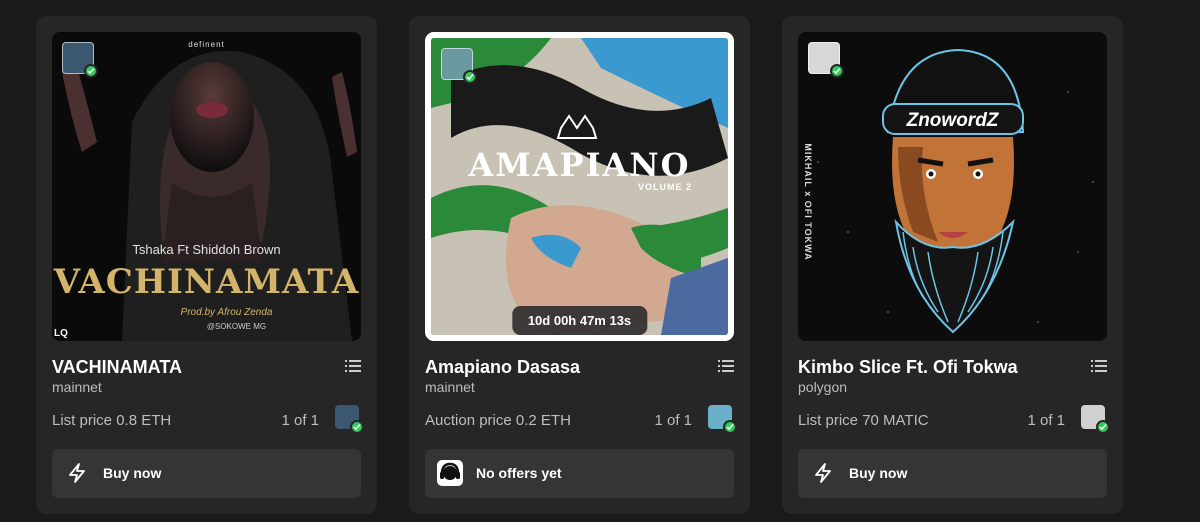  What do you see at coordinates (112, 420) in the screenshot?
I see `price-label: List price 0.8 ETH` at bounding box center [112, 420].